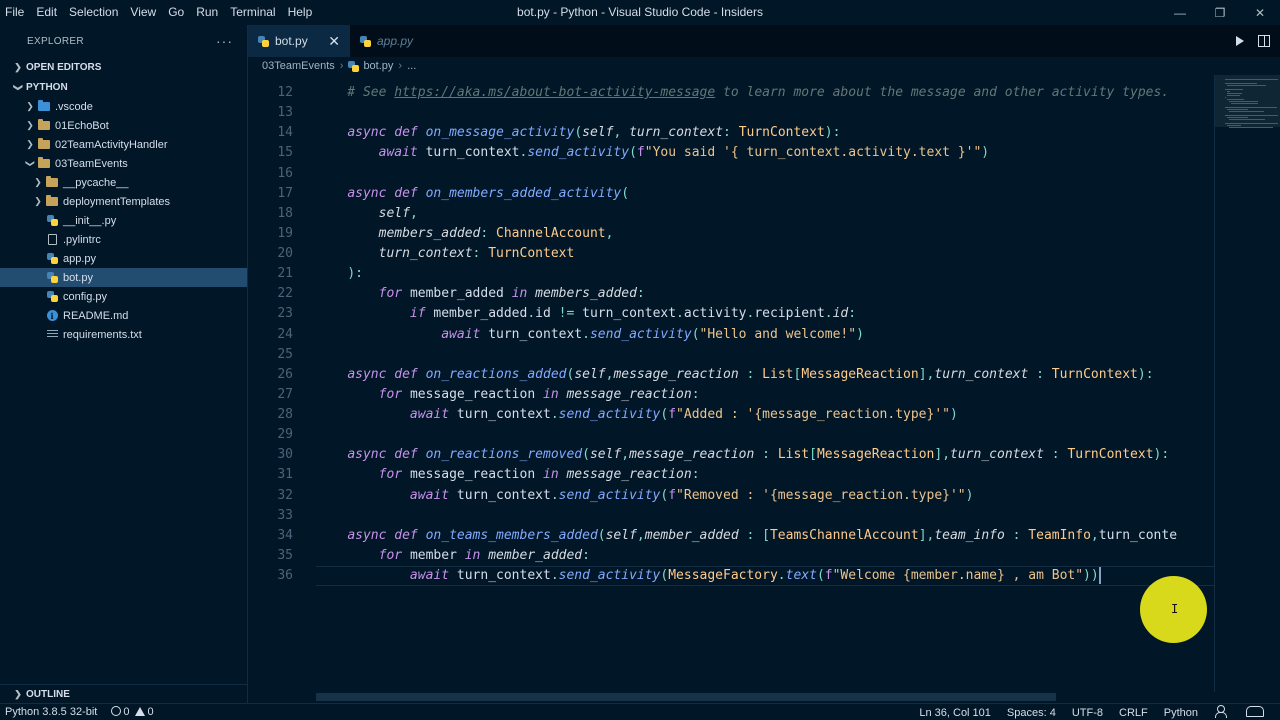 The image size is (1280, 720). I want to click on feedback-icon, so click(1222, 712).